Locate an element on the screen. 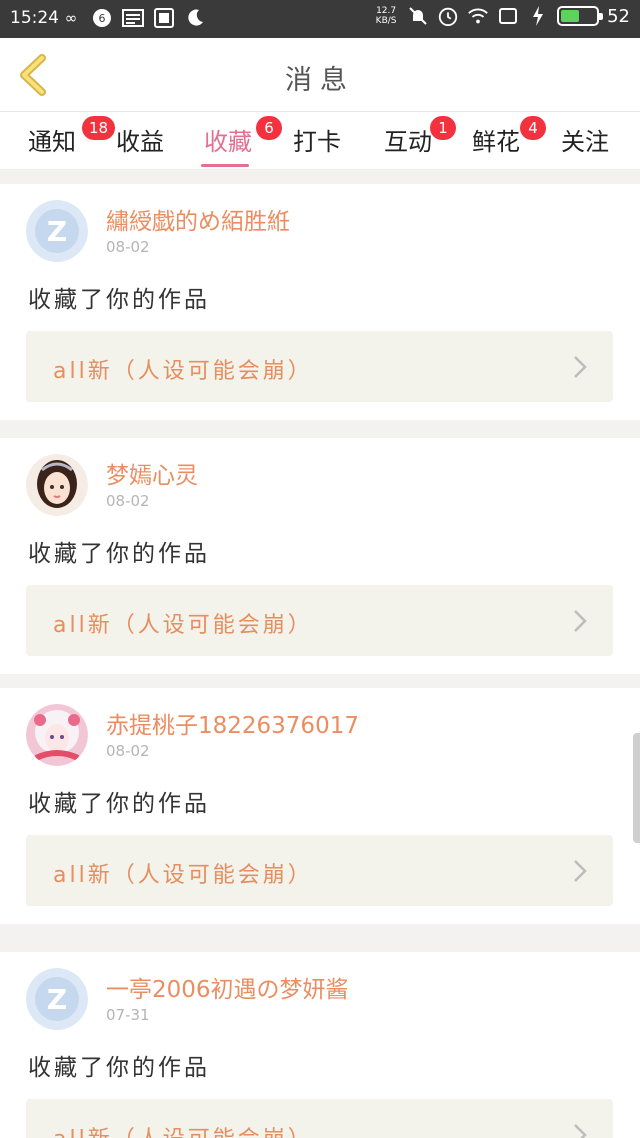 Image resolution: width=640 pixels, height=1138 pixels. alarm-icon is located at coordinates (448, 16).